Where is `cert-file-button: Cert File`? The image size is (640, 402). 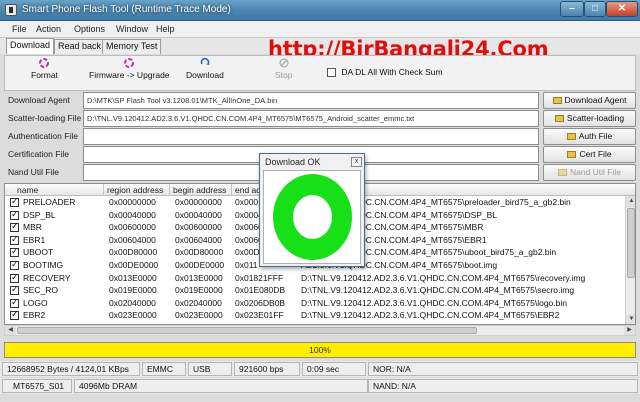 cert-file-button: Cert File is located at coordinates (589, 154).